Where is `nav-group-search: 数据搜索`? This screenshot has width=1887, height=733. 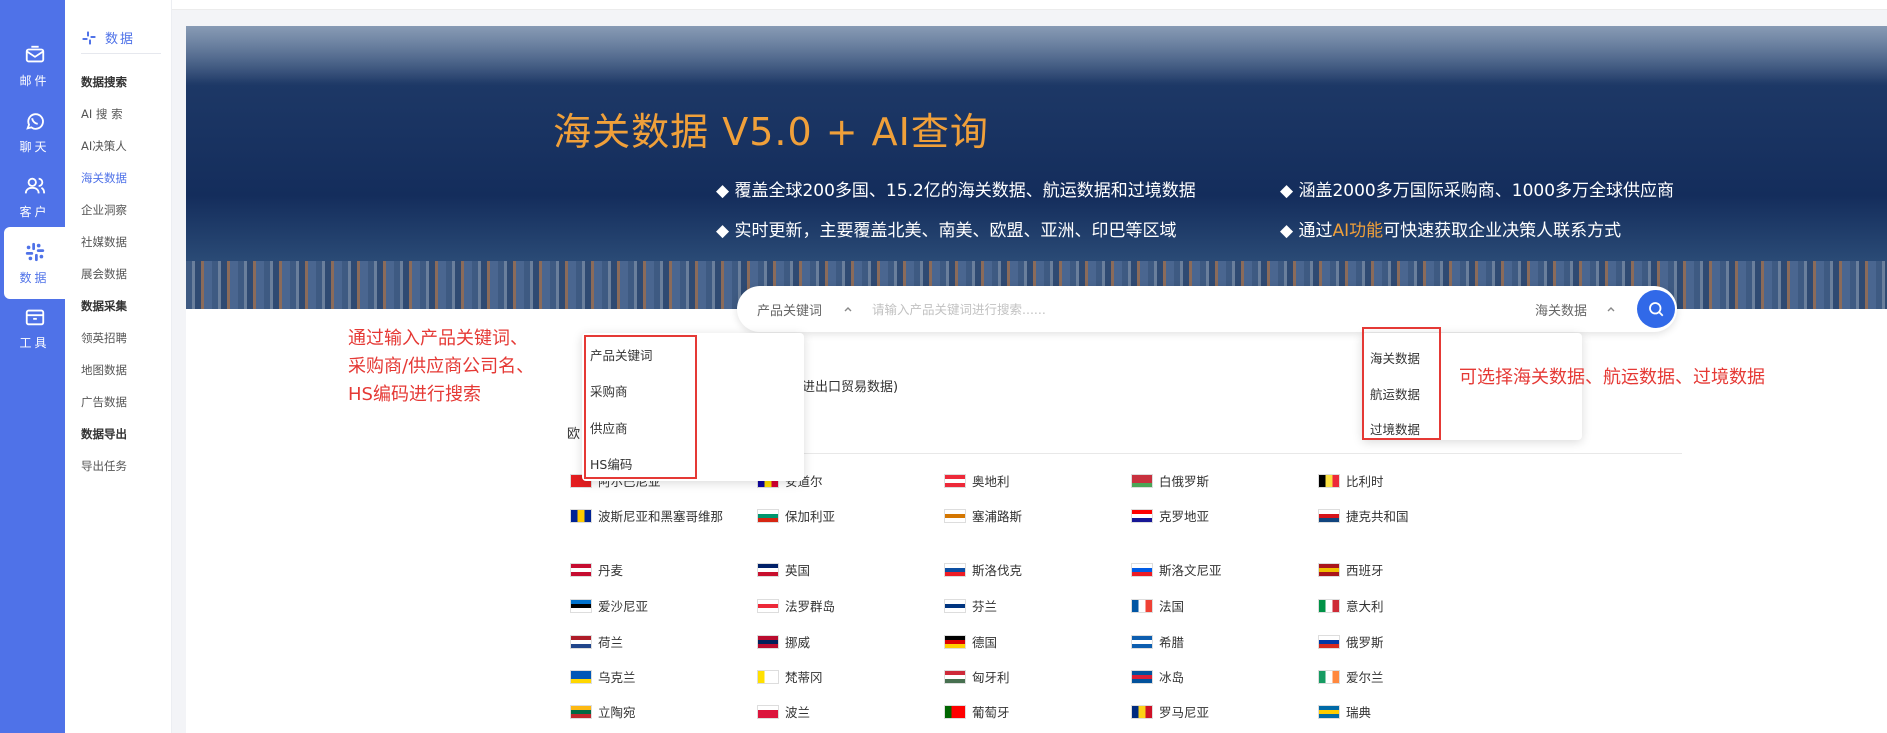 nav-group-search: 数据搜索 is located at coordinates (104, 82).